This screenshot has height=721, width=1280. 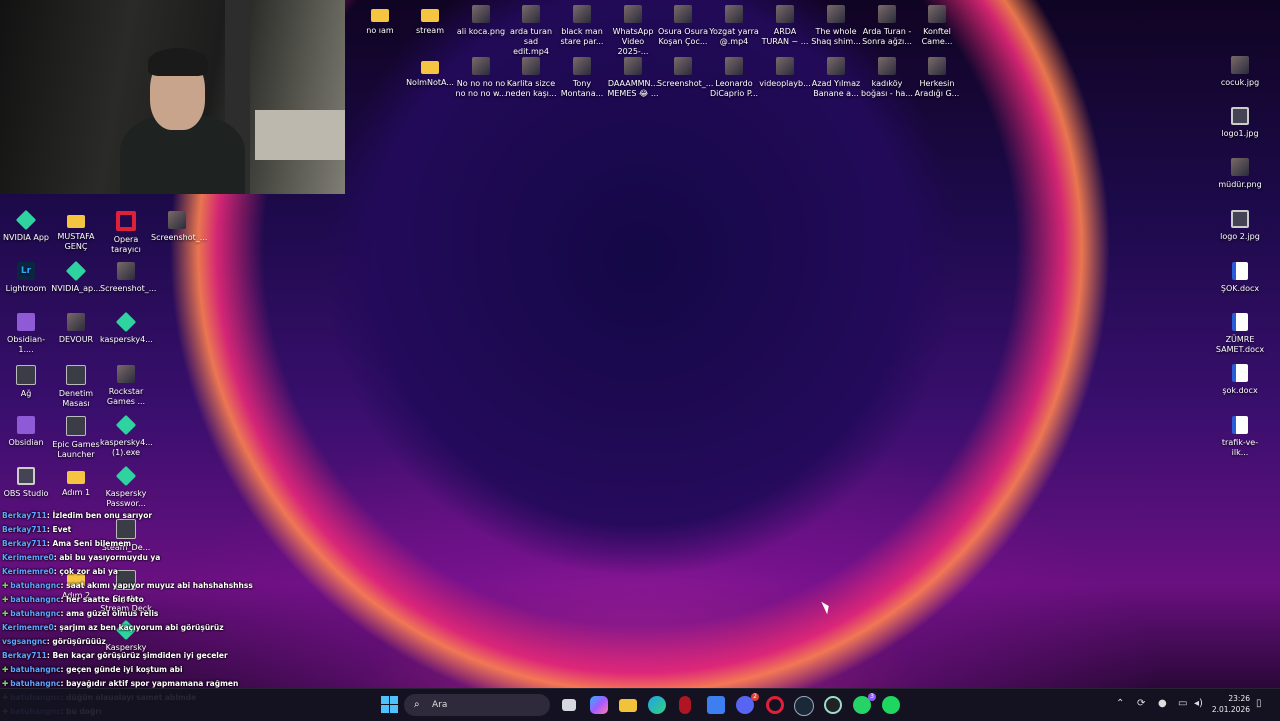 What do you see at coordinates (1231, 704) in the screenshot?
I see `clock: 23:26 2.01.2026` at bounding box center [1231, 704].